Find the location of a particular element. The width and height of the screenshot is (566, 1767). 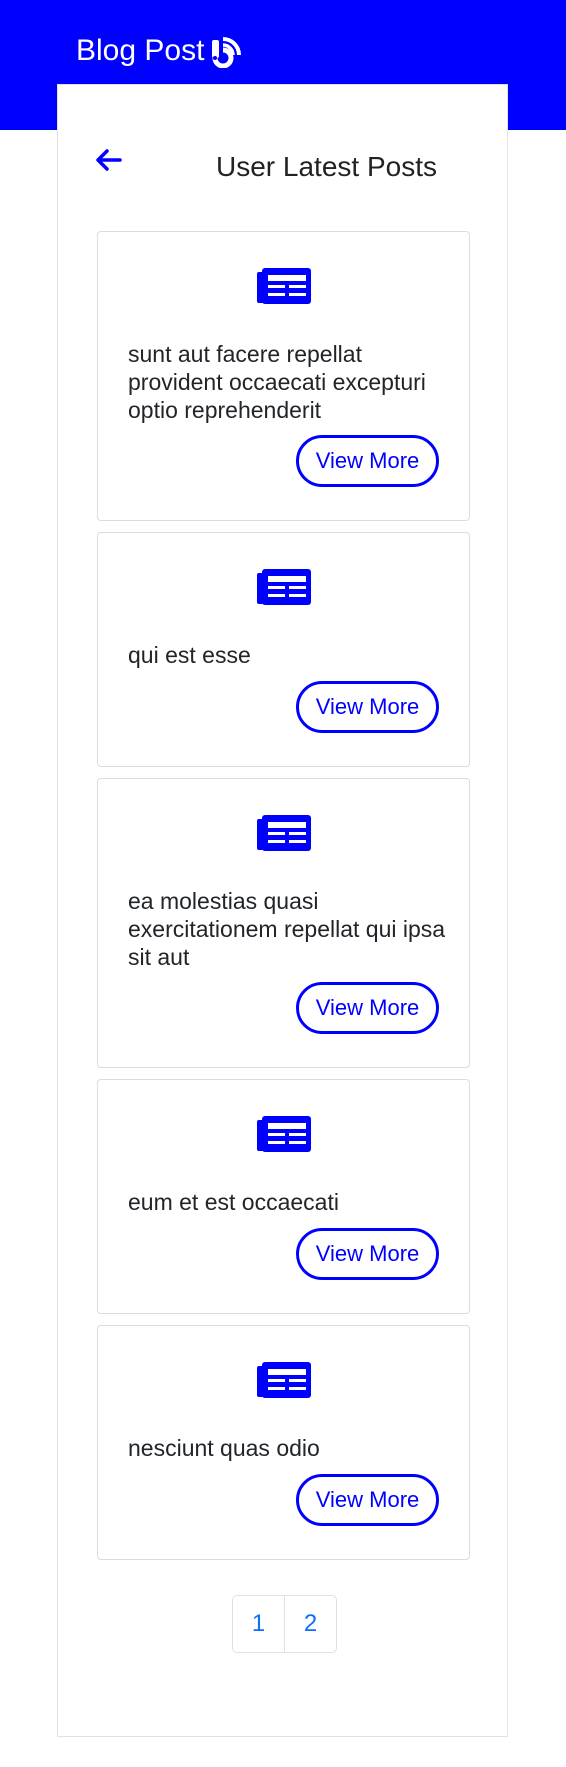

pagination: 1 2 is located at coordinates (284, 1624).